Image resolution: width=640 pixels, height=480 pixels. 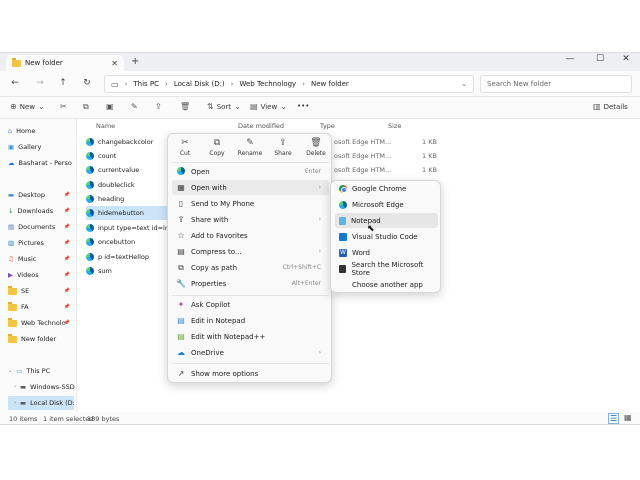 I want to click on tiles-view-icon: ▦, so click(x=628, y=417).